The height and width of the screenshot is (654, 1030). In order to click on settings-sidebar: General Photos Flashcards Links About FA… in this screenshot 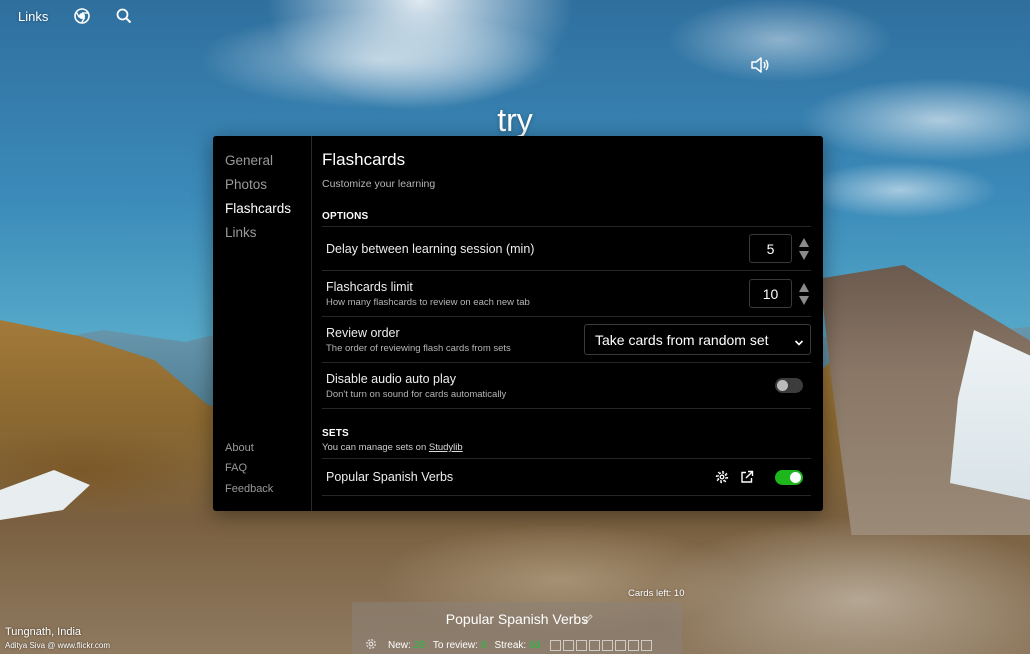, I will do `click(262, 323)`.